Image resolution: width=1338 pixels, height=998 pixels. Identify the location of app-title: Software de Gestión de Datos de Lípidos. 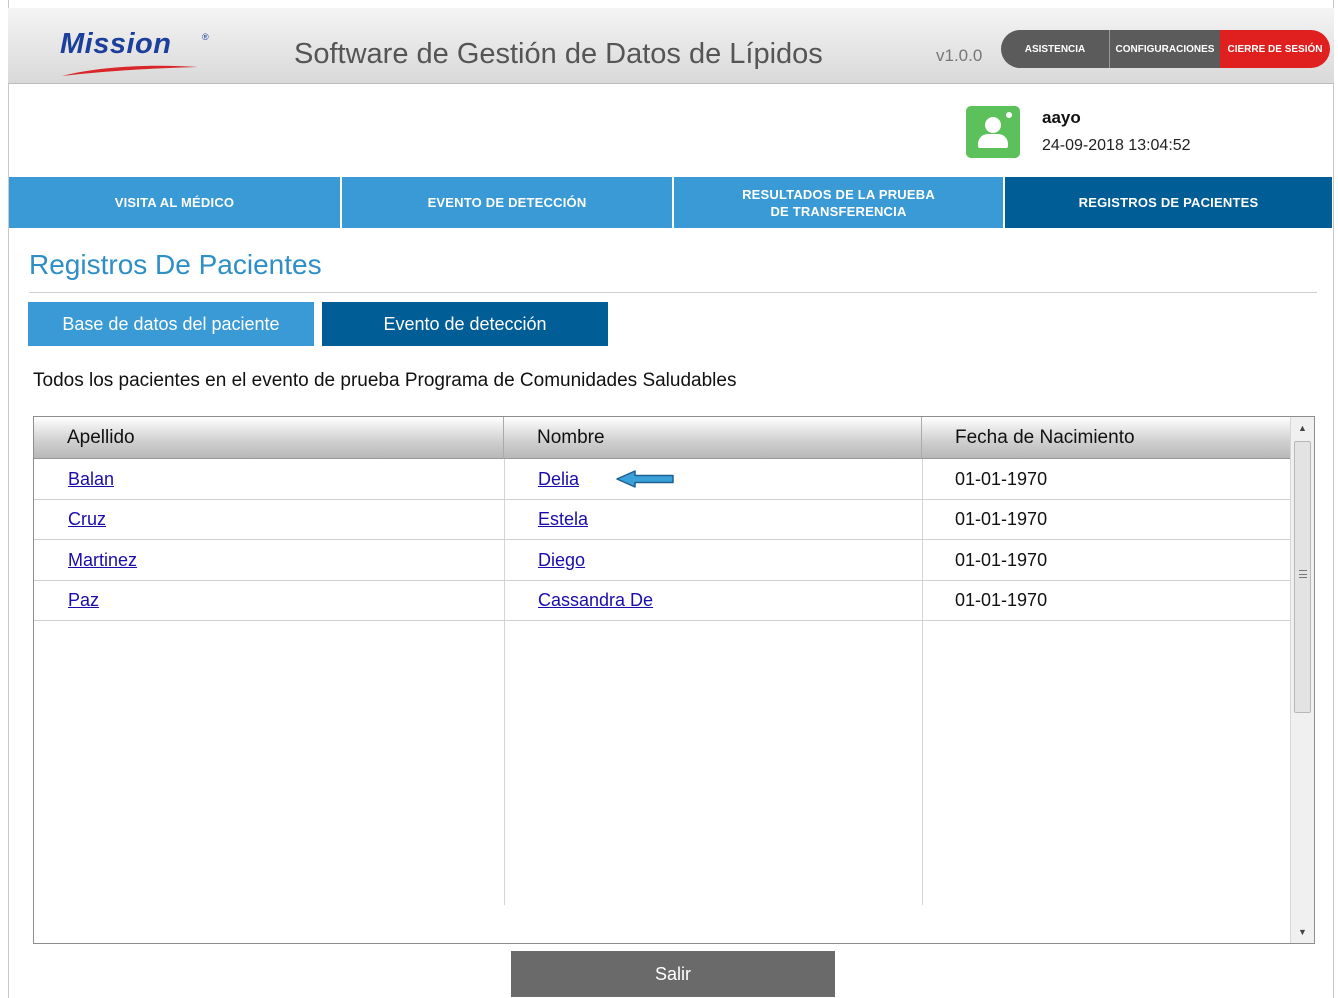
(558, 54).